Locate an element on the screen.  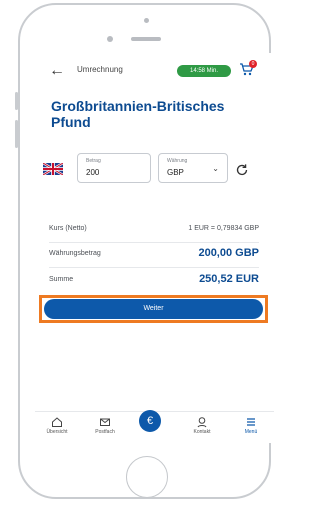
currency-select: Währung GBP ⌄ is located at coordinates (193, 168).